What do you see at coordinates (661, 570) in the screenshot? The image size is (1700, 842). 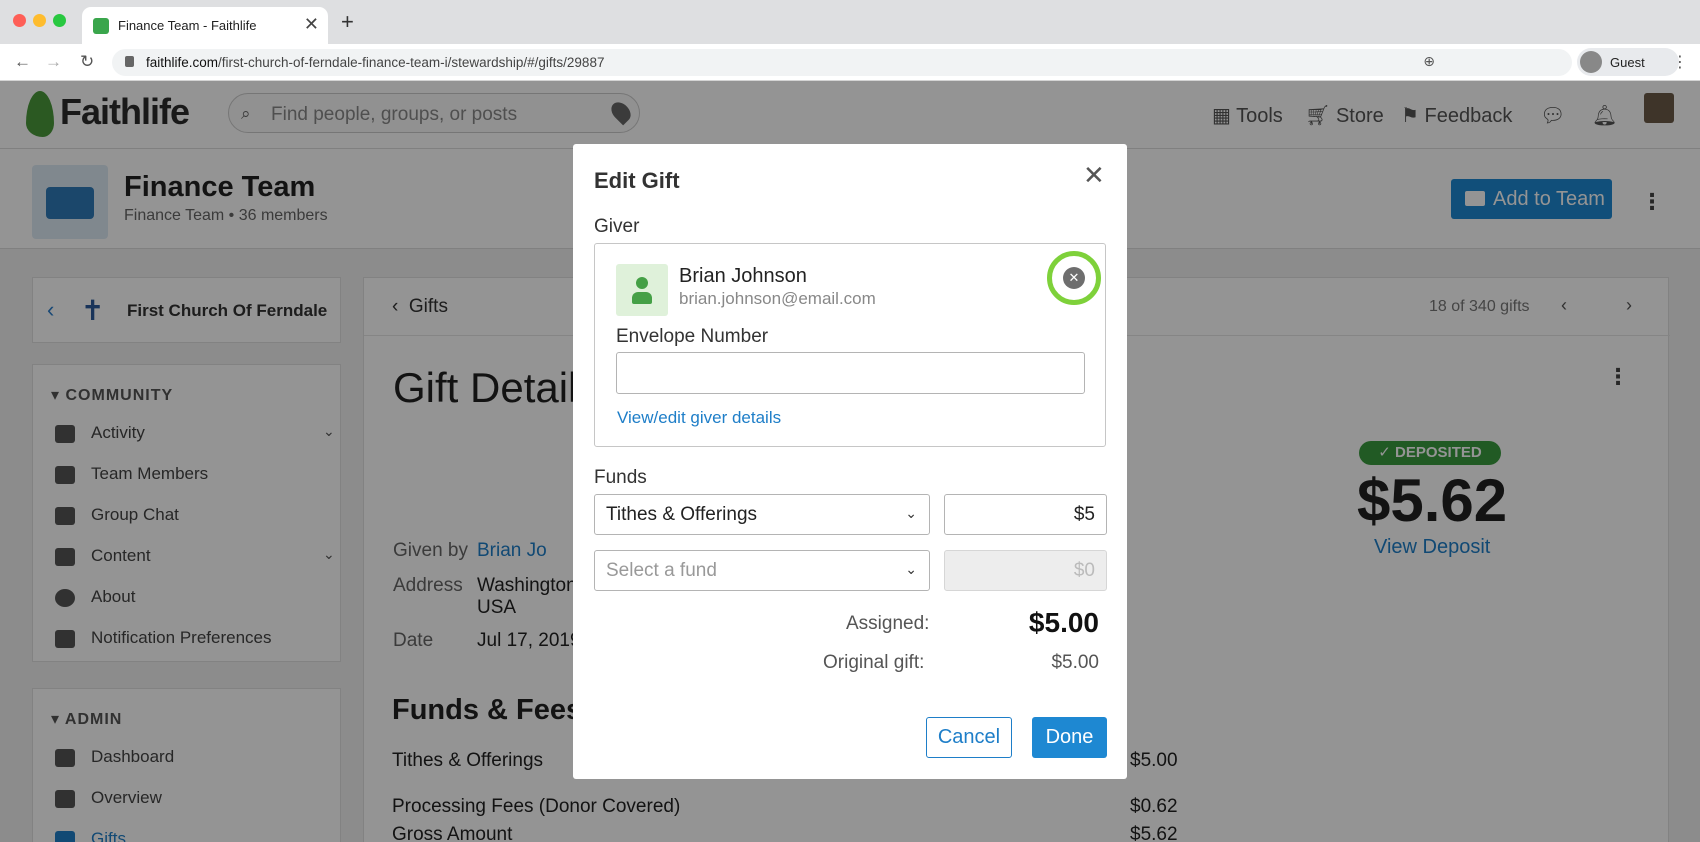 I see `fund-select-placeholder: Select a fund` at bounding box center [661, 570].